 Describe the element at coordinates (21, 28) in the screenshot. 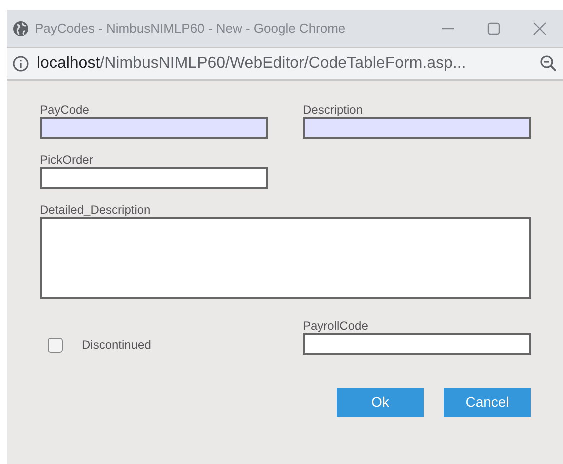

I see `globe-icon` at that location.